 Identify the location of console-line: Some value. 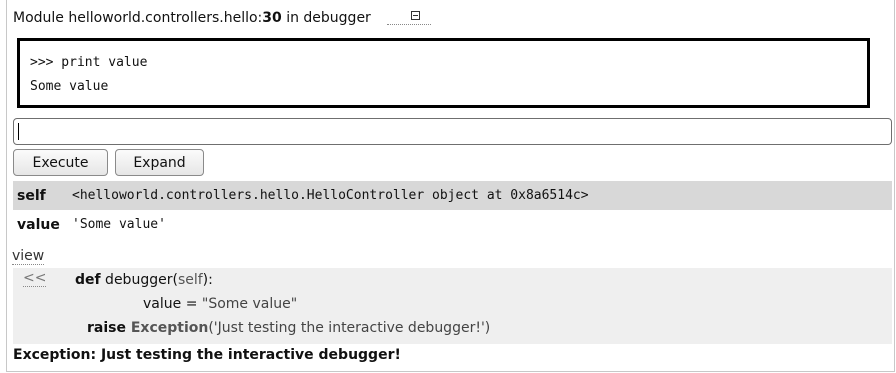
(69, 86).